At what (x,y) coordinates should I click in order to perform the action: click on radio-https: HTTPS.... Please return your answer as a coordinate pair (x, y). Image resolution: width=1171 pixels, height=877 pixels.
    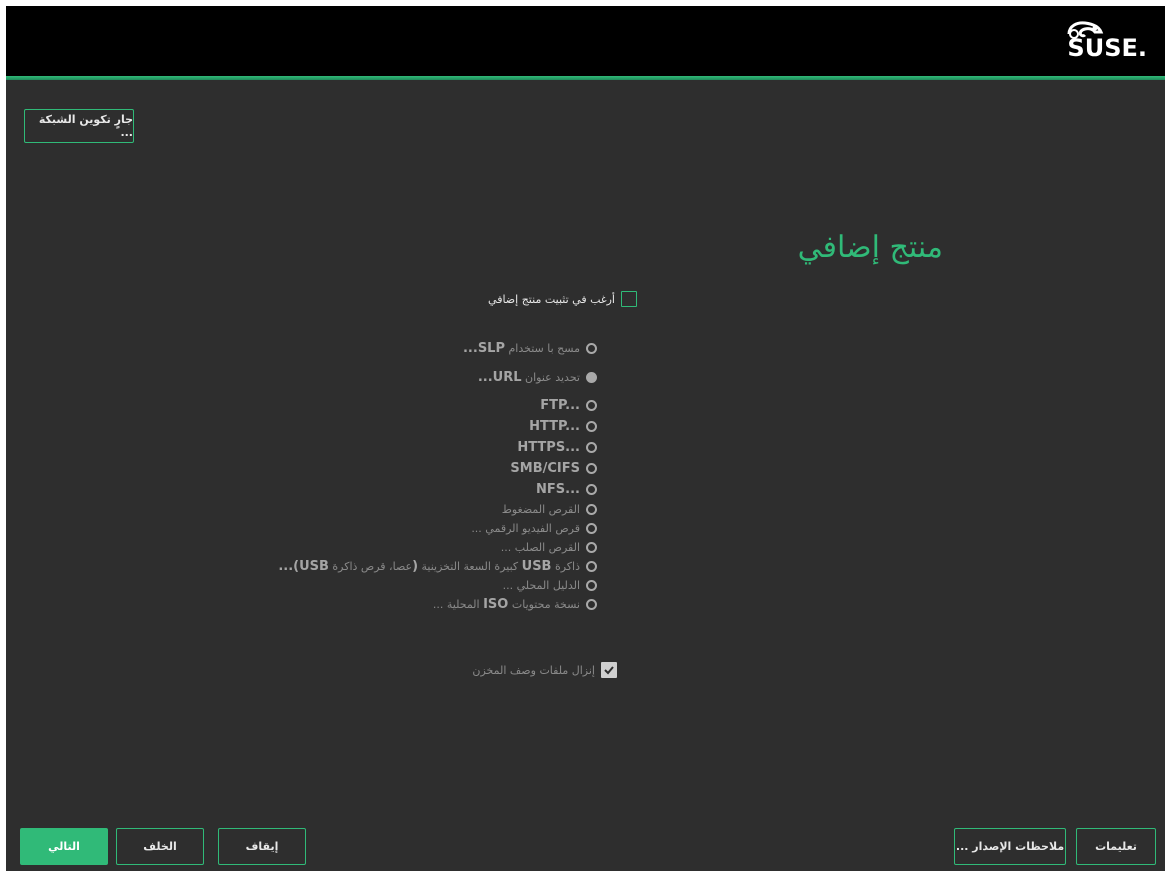
    Looking at the image, I should click on (557, 447).